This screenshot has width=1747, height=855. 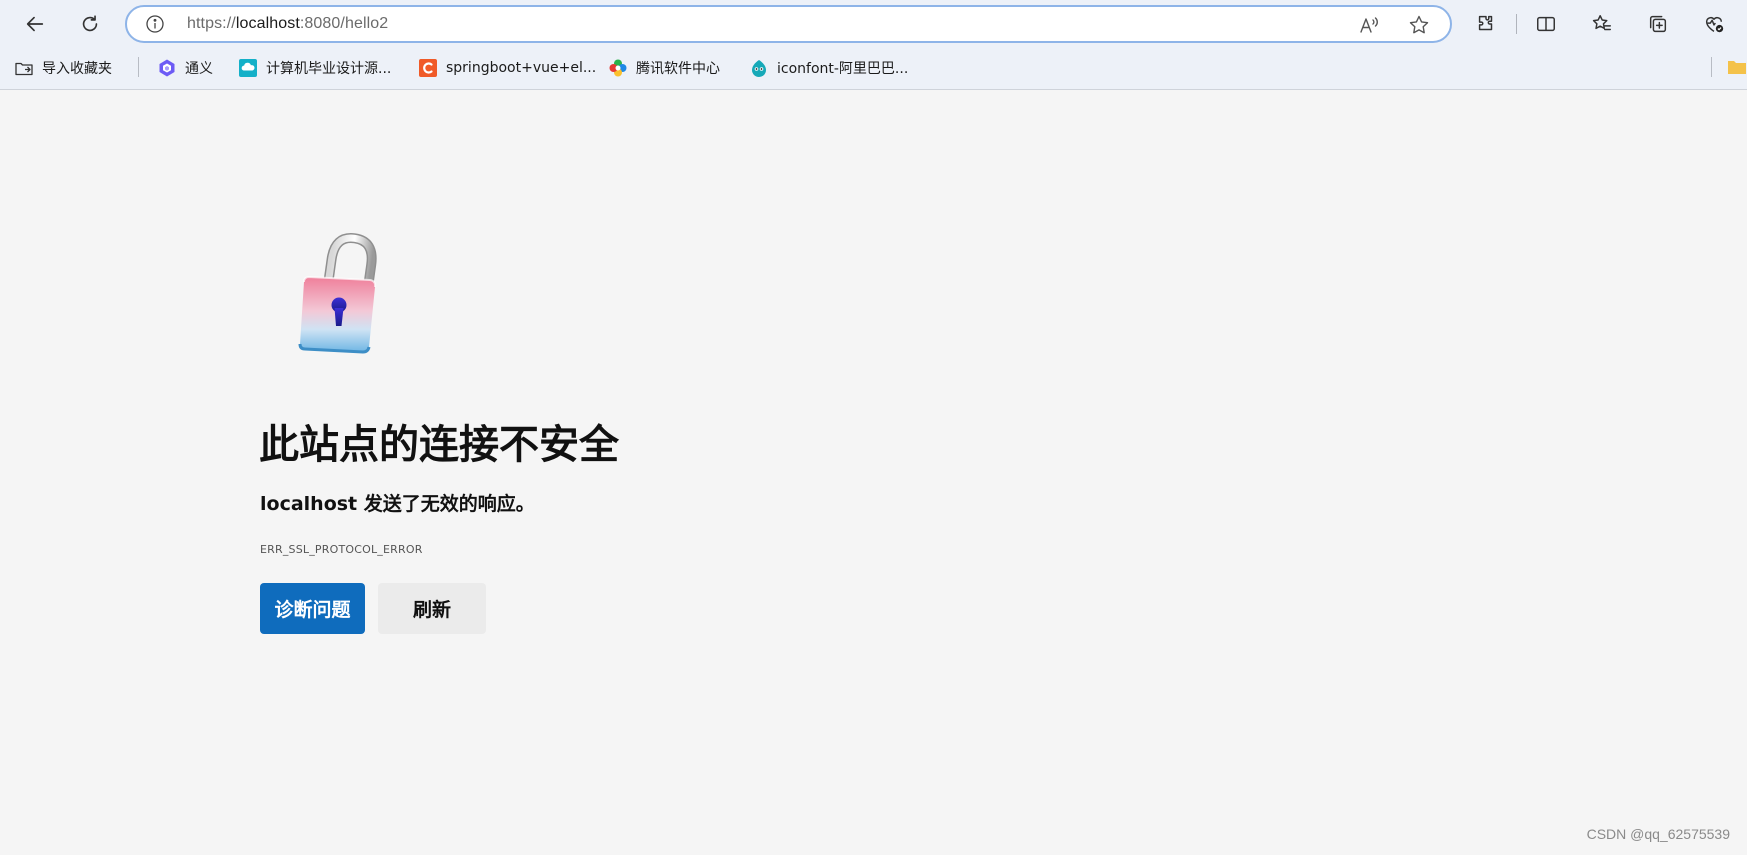 I want to click on bookmark-tongyi: 通义, so click(x=185, y=68).